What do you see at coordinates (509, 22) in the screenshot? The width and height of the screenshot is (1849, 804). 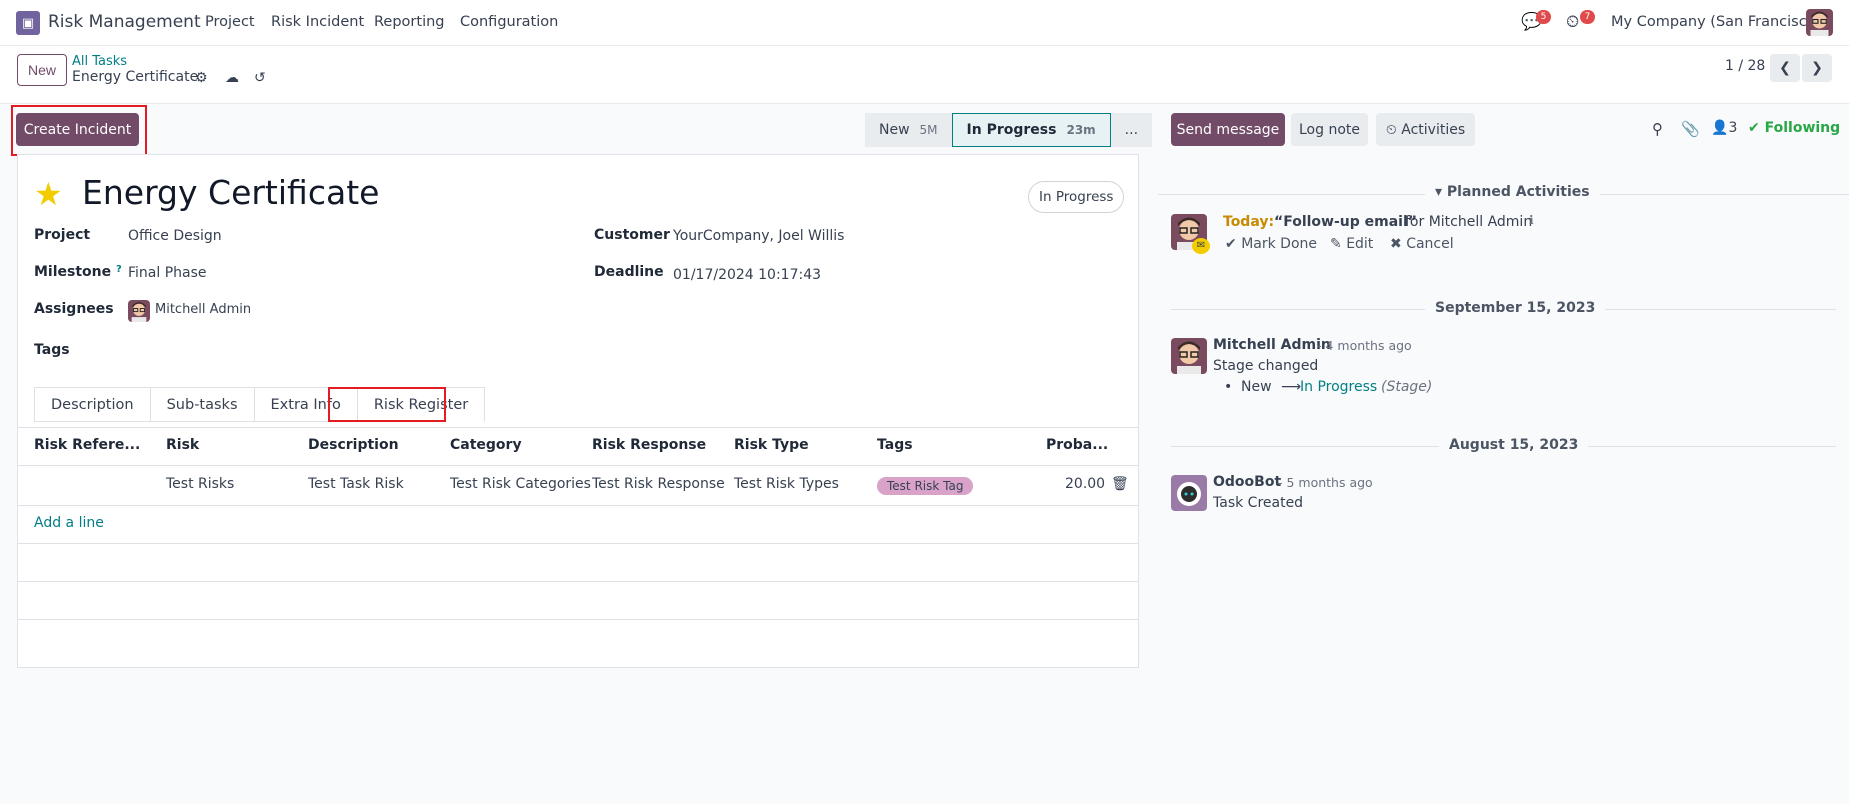 I see `menu-configuration: Configuration` at bounding box center [509, 22].